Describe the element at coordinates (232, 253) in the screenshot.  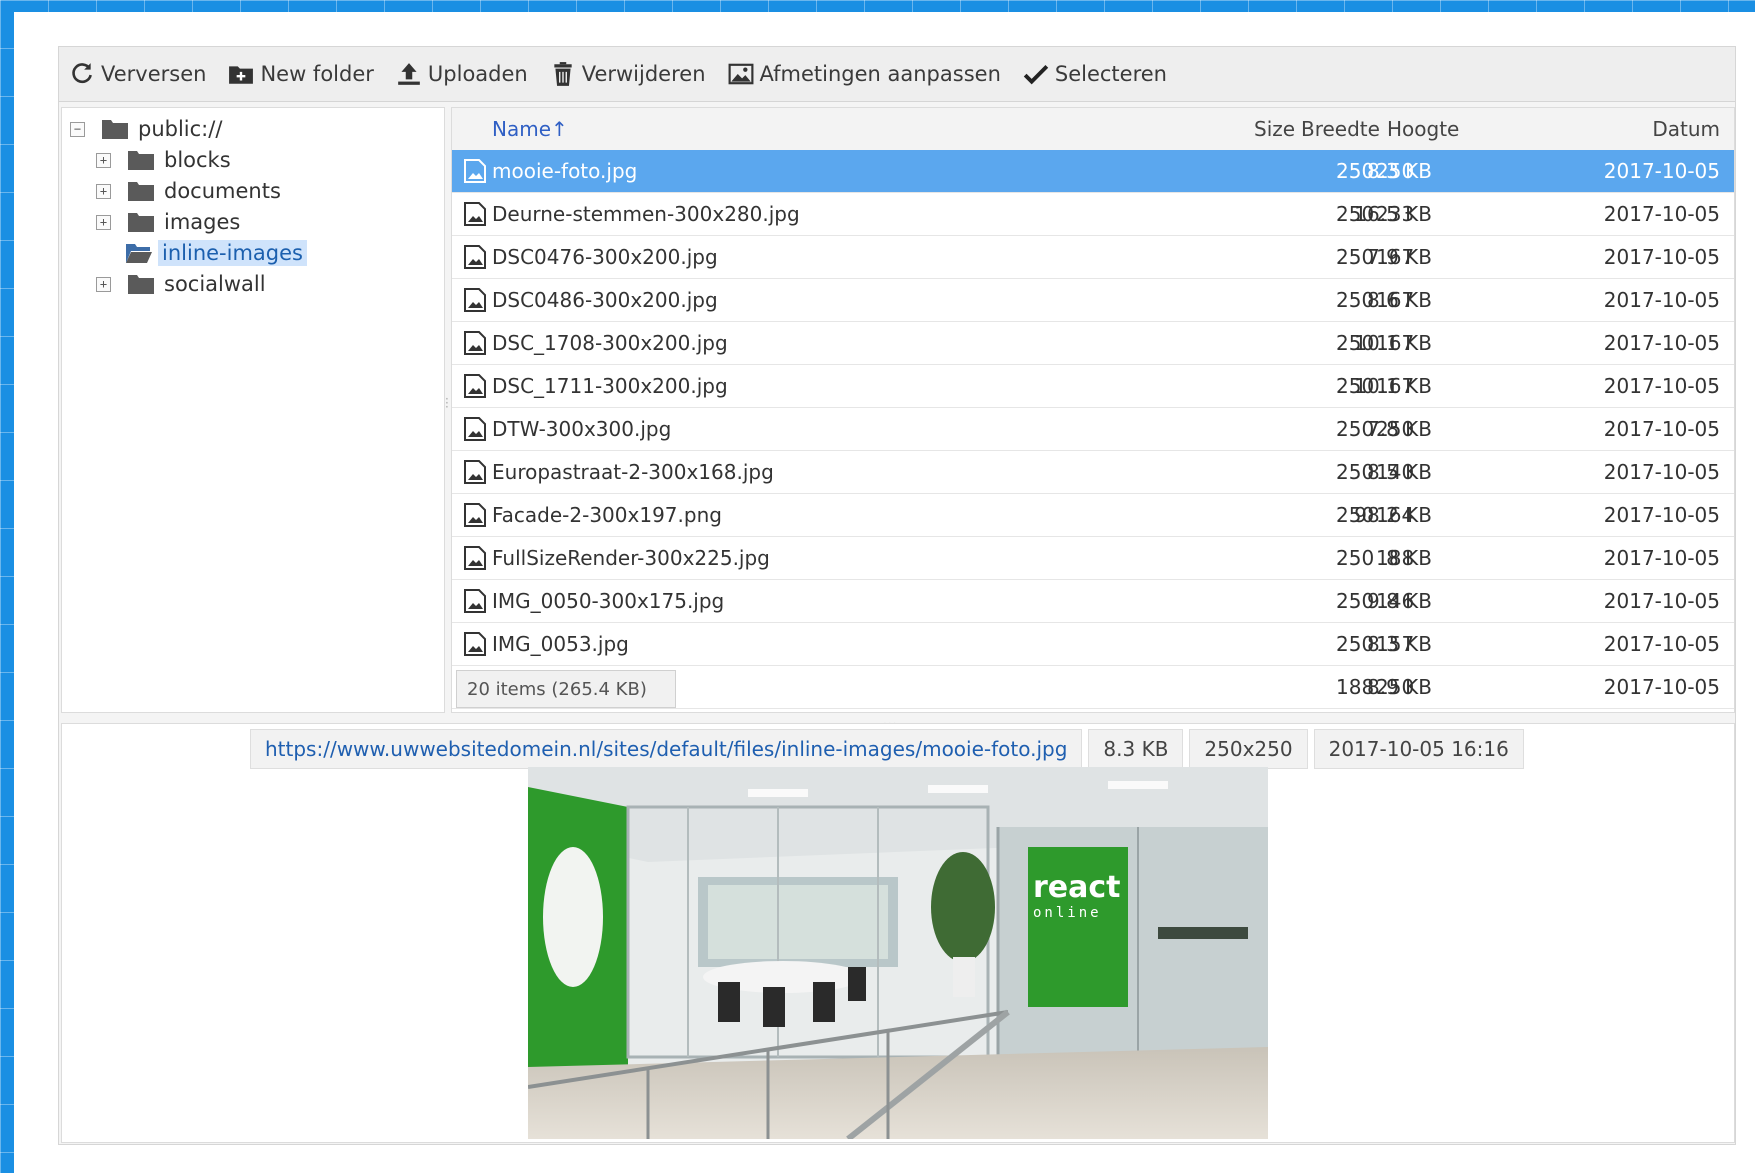
I see `tree-label-inline-images: inline-images` at that location.